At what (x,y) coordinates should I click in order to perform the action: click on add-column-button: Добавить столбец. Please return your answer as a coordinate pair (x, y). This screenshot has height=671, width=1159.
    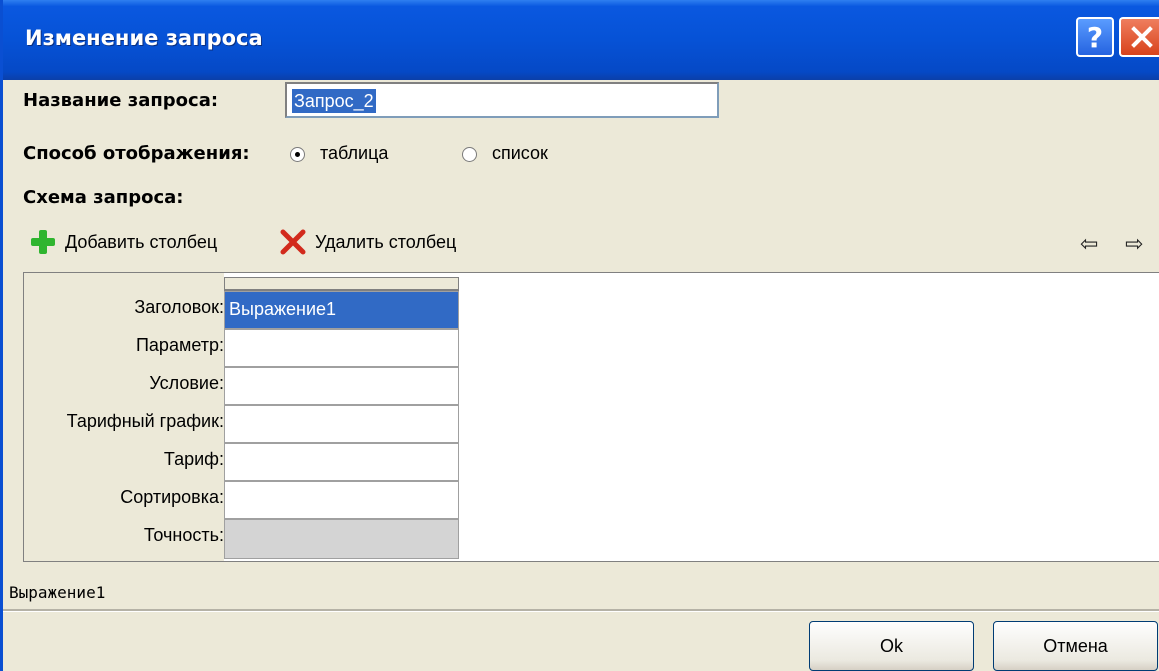
    Looking at the image, I should click on (123, 242).